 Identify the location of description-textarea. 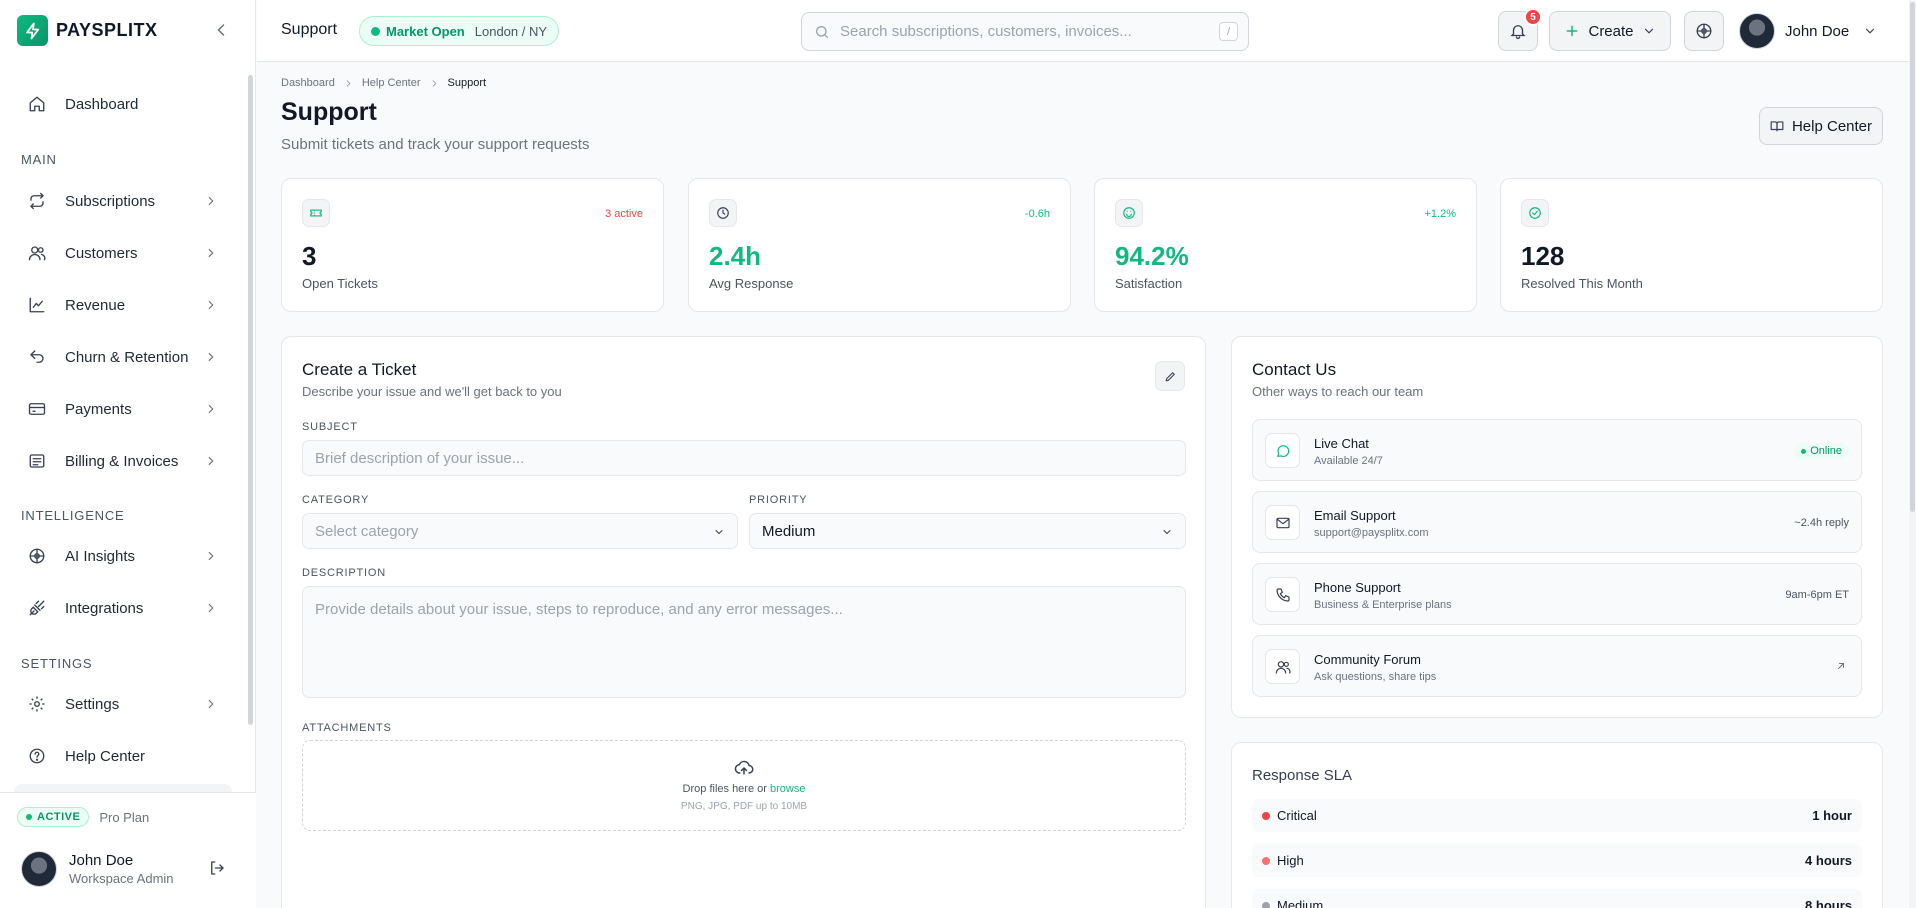
(744, 642).